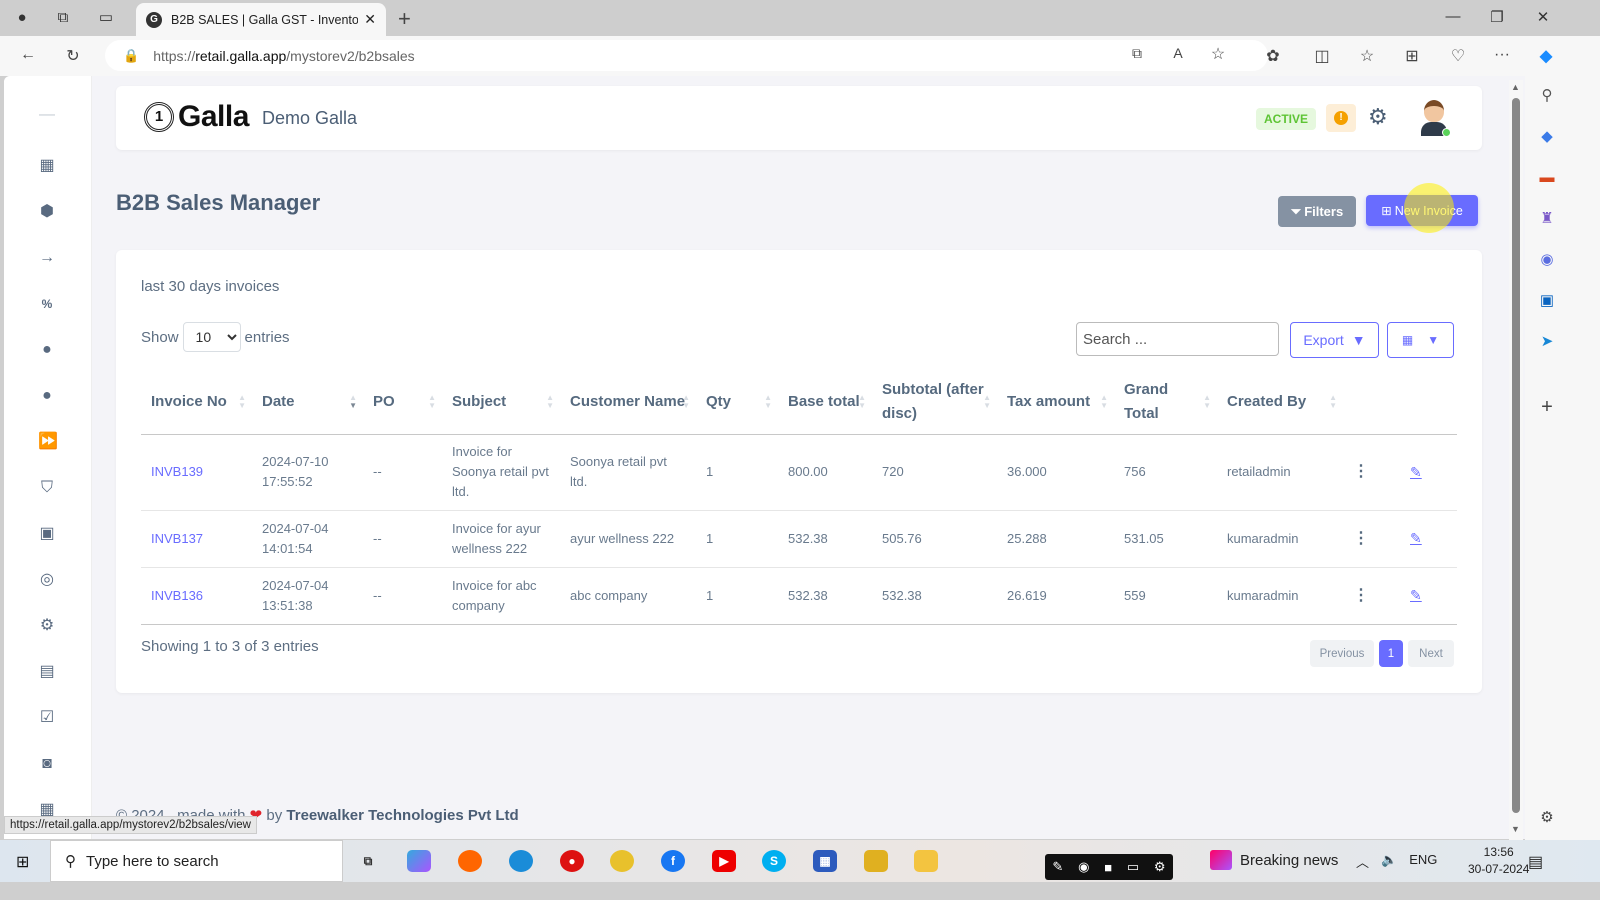 Image resolution: width=1600 pixels, height=900 pixels. What do you see at coordinates (673, 861) in the screenshot?
I see `facebook-icon: f` at bounding box center [673, 861].